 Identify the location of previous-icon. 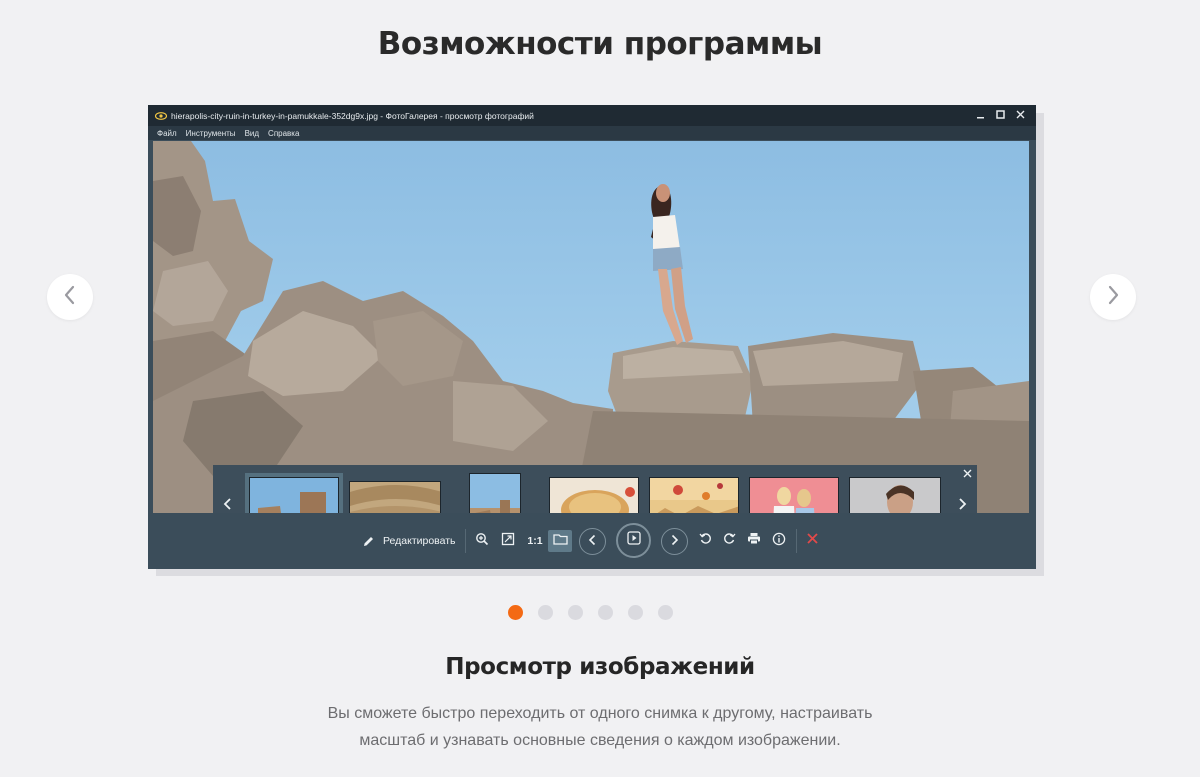
(592, 542).